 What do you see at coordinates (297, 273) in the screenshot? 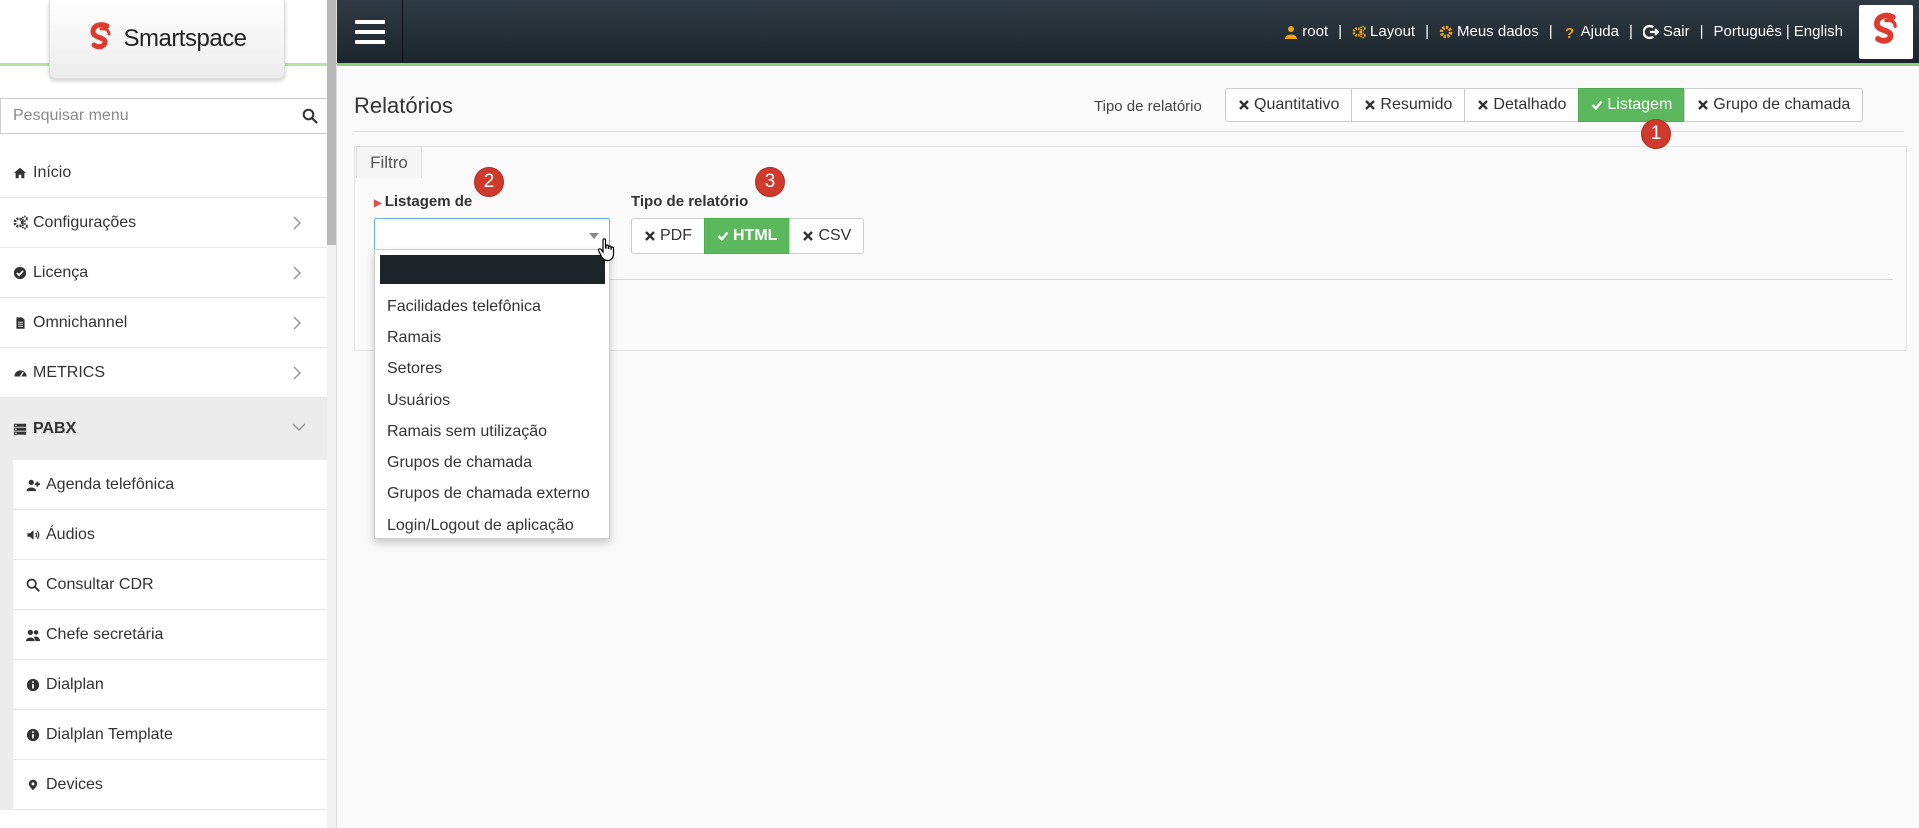
I see `chevron-right-icon` at bounding box center [297, 273].